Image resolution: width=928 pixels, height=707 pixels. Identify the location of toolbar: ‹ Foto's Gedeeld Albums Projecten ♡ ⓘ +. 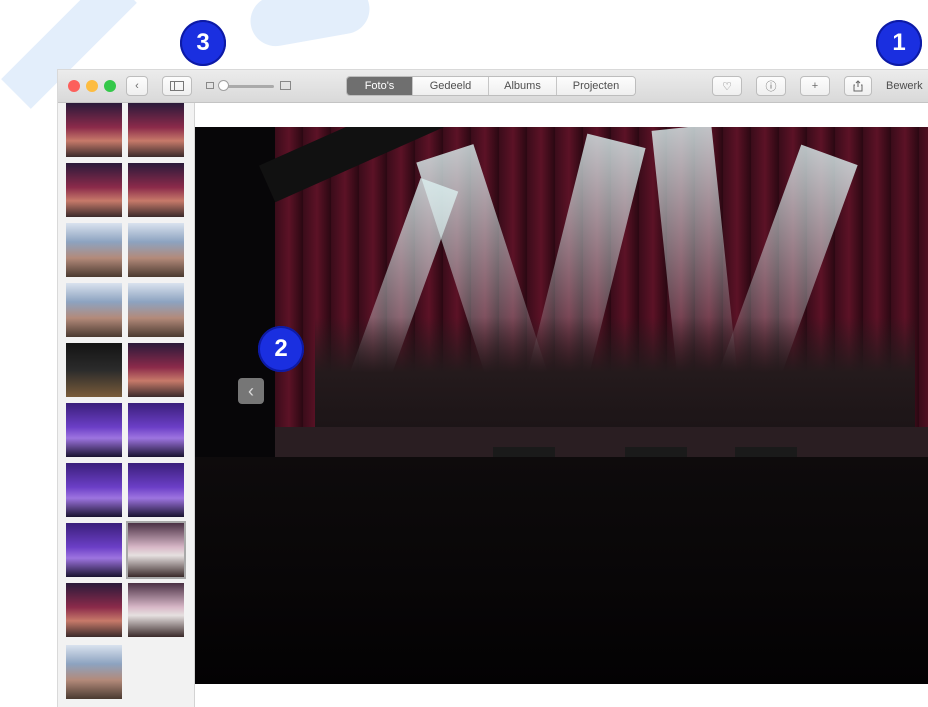
(493, 86).